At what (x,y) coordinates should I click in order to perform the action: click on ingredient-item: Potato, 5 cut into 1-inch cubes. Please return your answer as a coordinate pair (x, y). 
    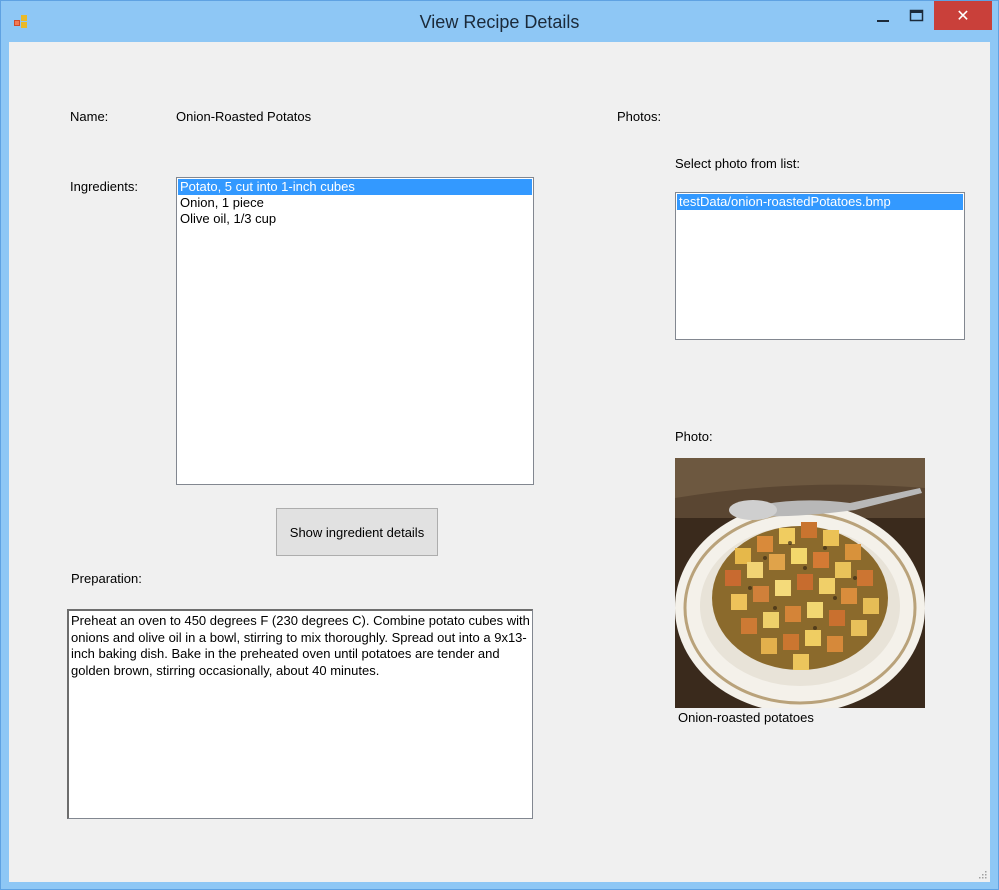
    Looking at the image, I should click on (355, 187).